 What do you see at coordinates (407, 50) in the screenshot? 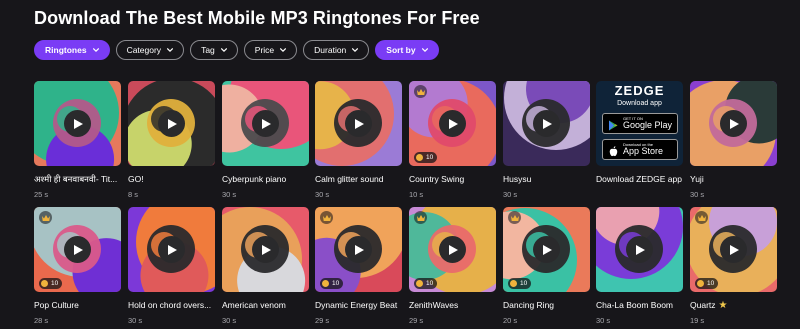
I see `filter-sort-by-button: Sort by` at bounding box center [407, 50].